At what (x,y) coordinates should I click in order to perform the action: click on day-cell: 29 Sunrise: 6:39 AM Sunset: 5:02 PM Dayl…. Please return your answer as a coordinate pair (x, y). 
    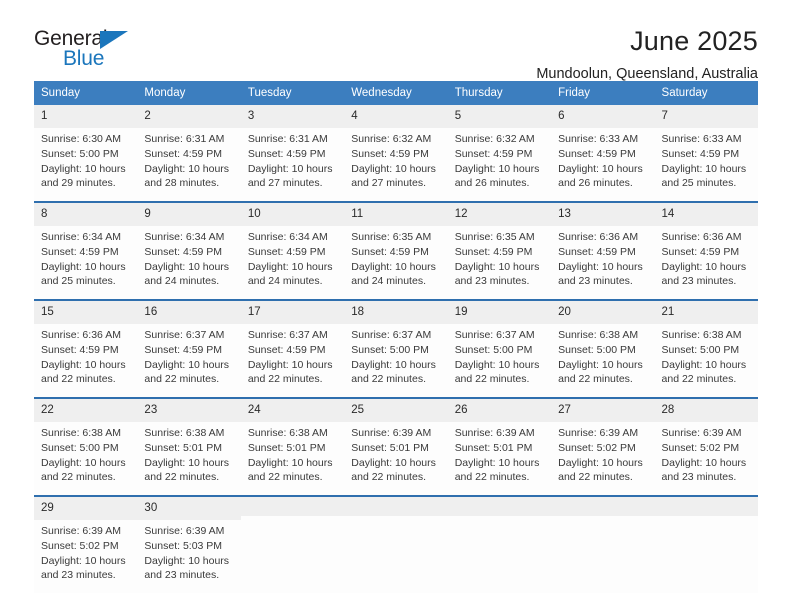
    Looking at the image, I should click on (86, 544).